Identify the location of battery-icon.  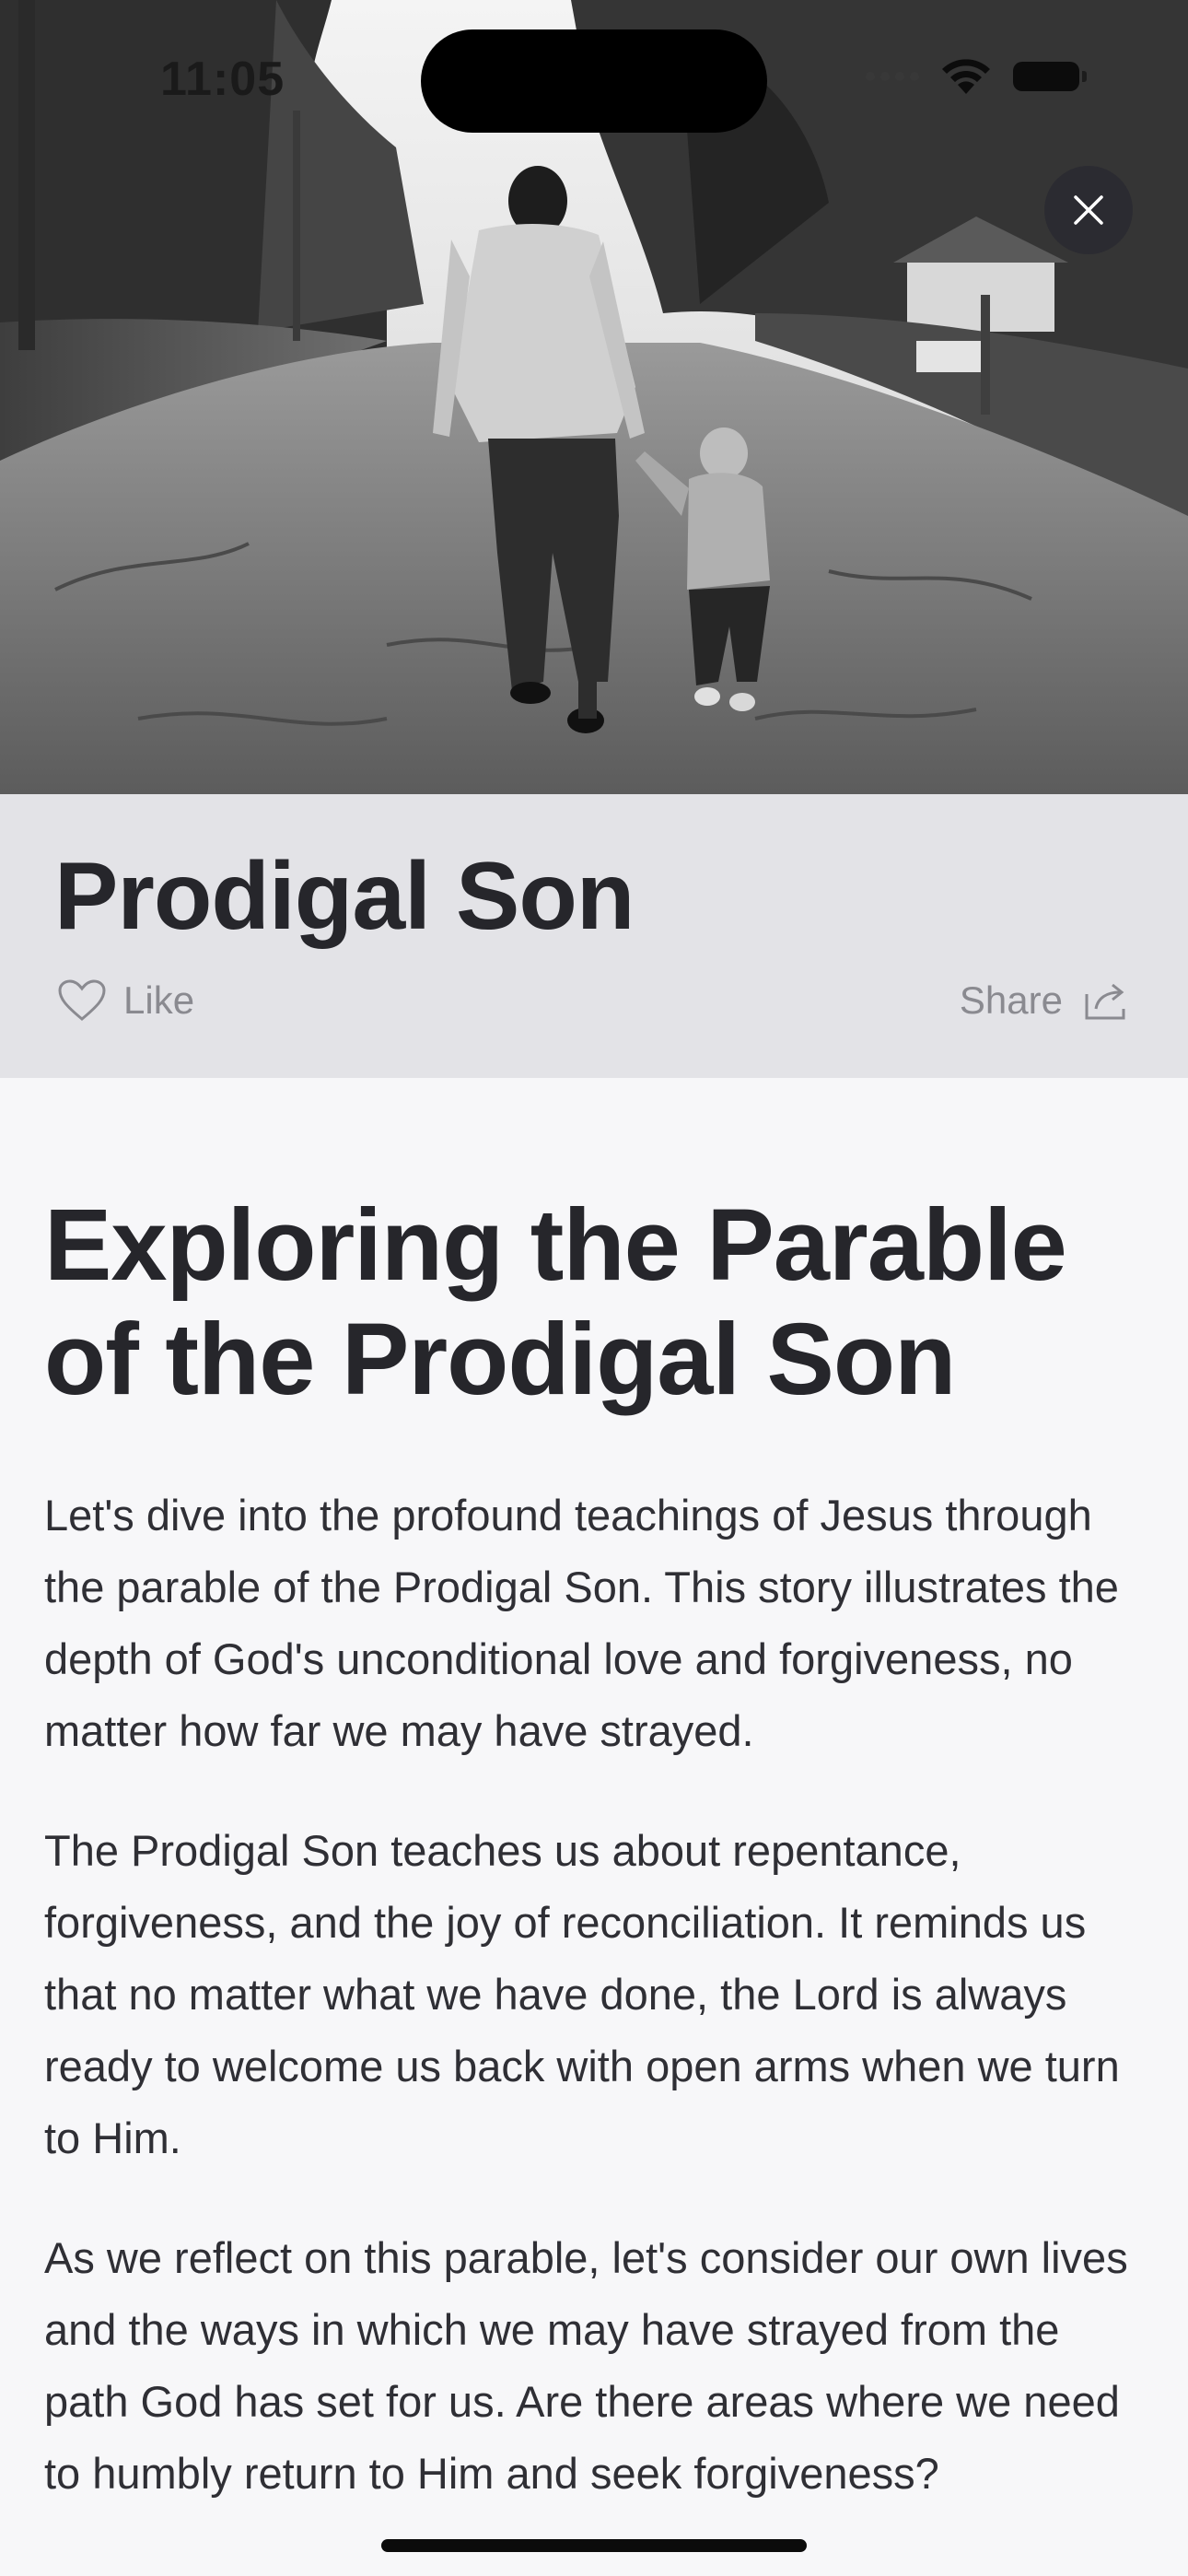
(1050, 76).